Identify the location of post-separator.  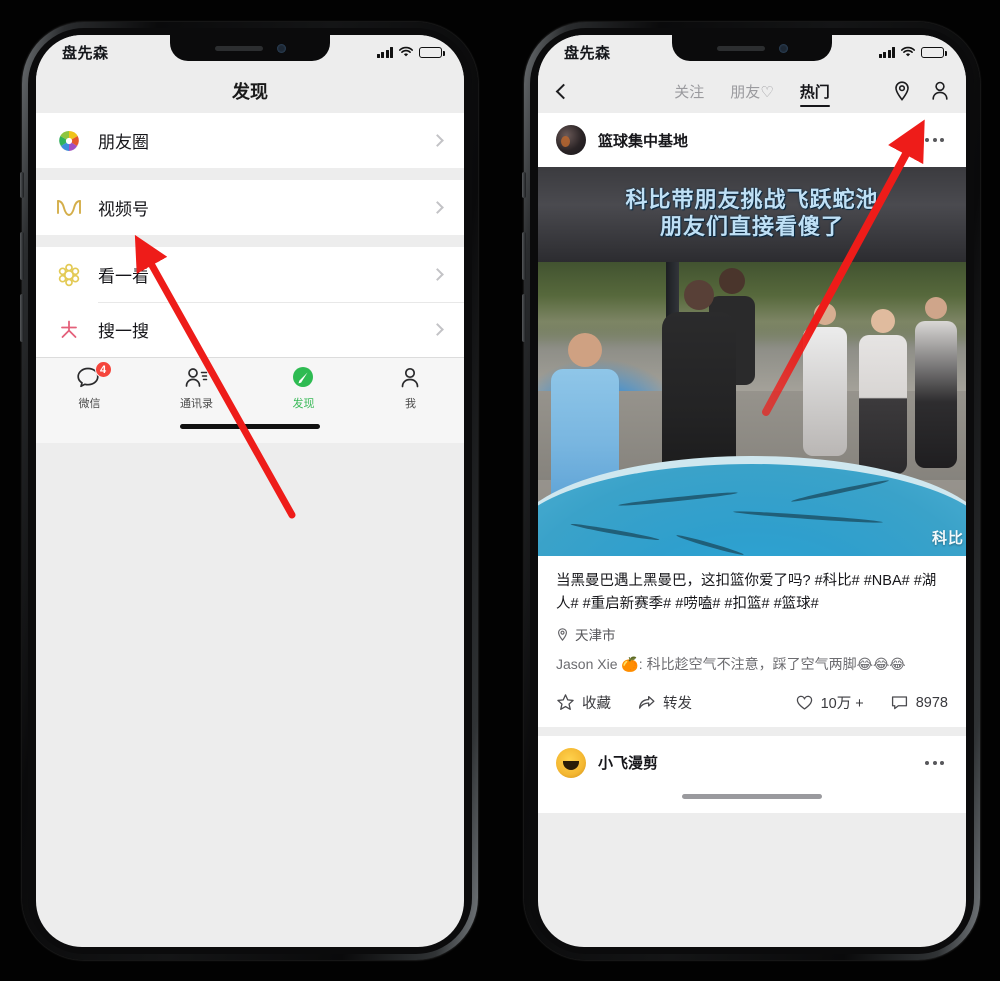
(752, 731).